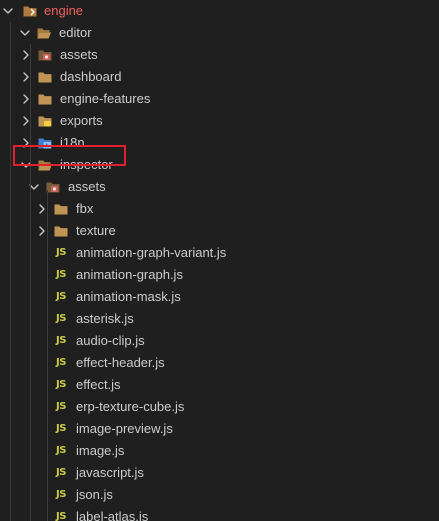  What do you see at coordinates (219, 513) in the screenshot?
I see `tree-file-item: JS label-atlas.js` at bounding box center [219, 513].